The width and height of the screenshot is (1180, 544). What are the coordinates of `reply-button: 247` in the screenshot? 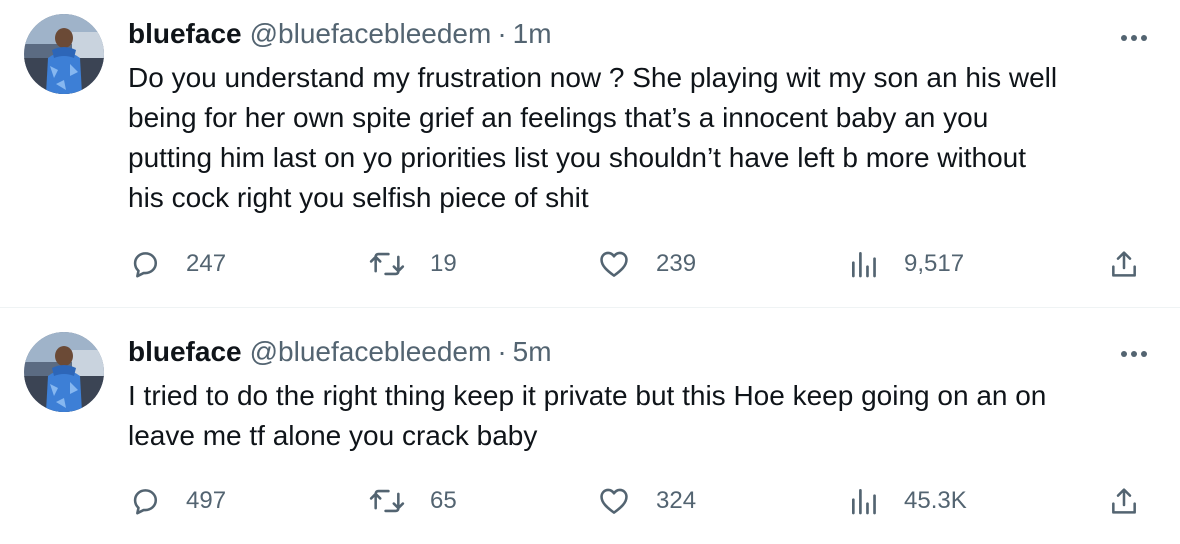 It's located at (177, 264).